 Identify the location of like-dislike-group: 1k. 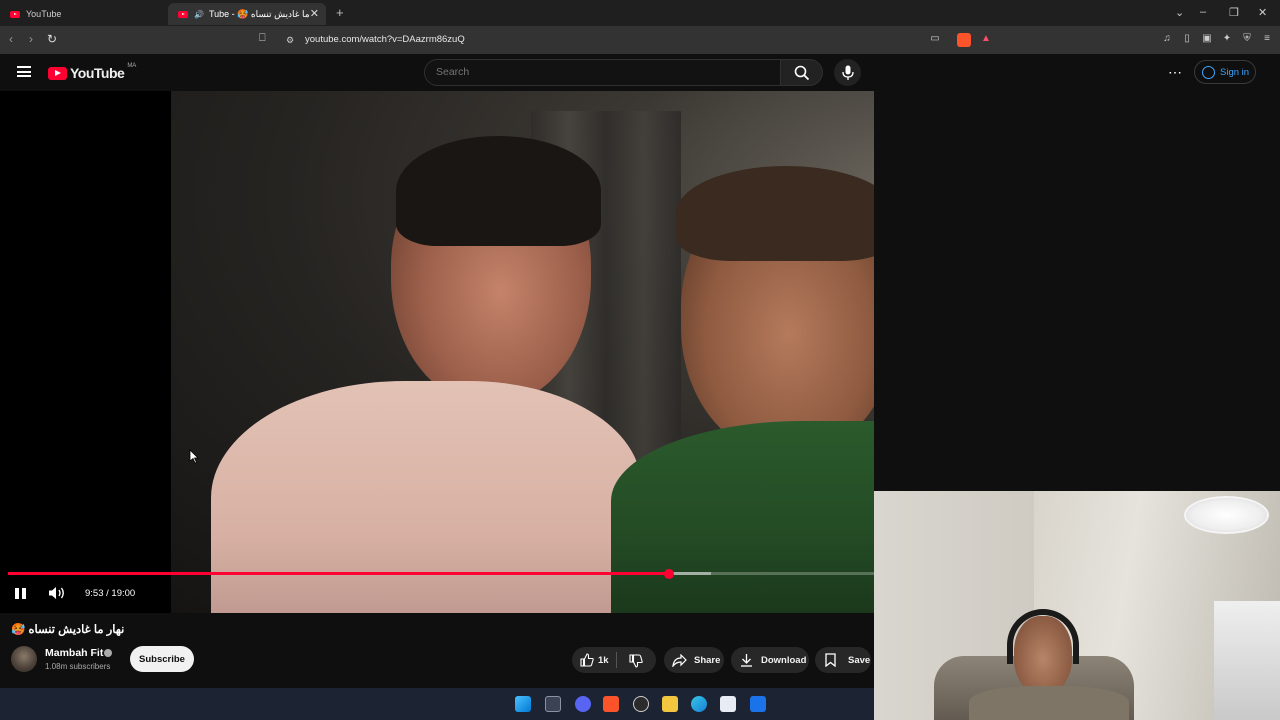
(614, 660).